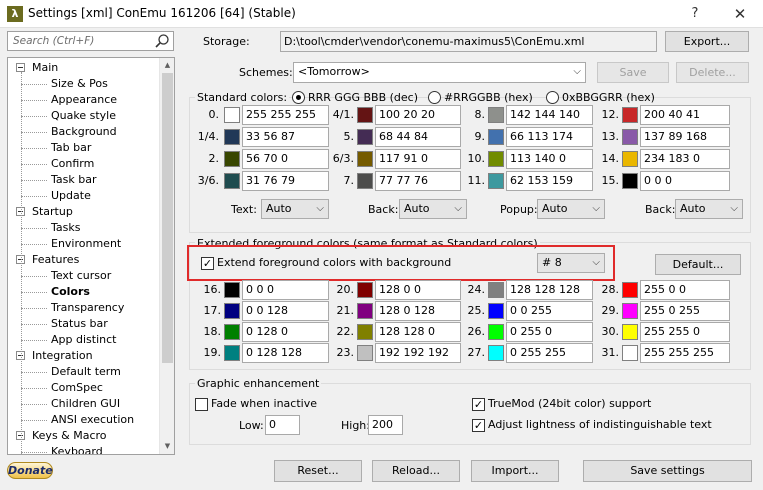 Image resolution: width=763 pixels, height=490 pixels. Describe the element at coordinates (81, 276) in the screenshot. I see `tree-item-text-cursor: Text cursor` at that location.